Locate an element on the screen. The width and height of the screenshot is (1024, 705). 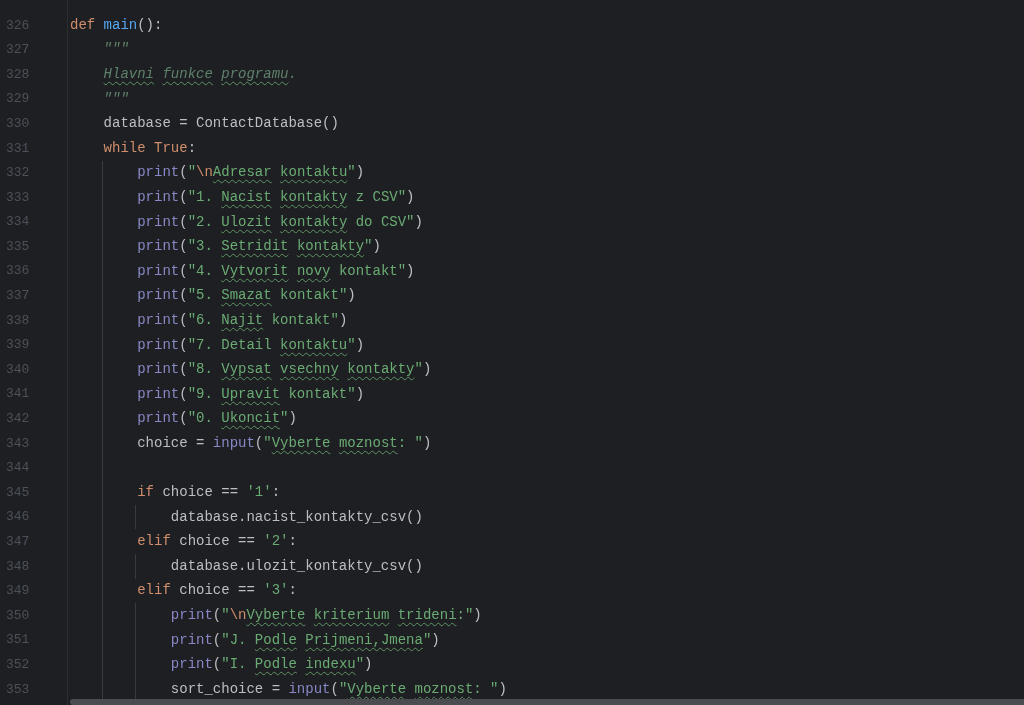
code-line: if choice == '1': is located at coordinates (209, 493).